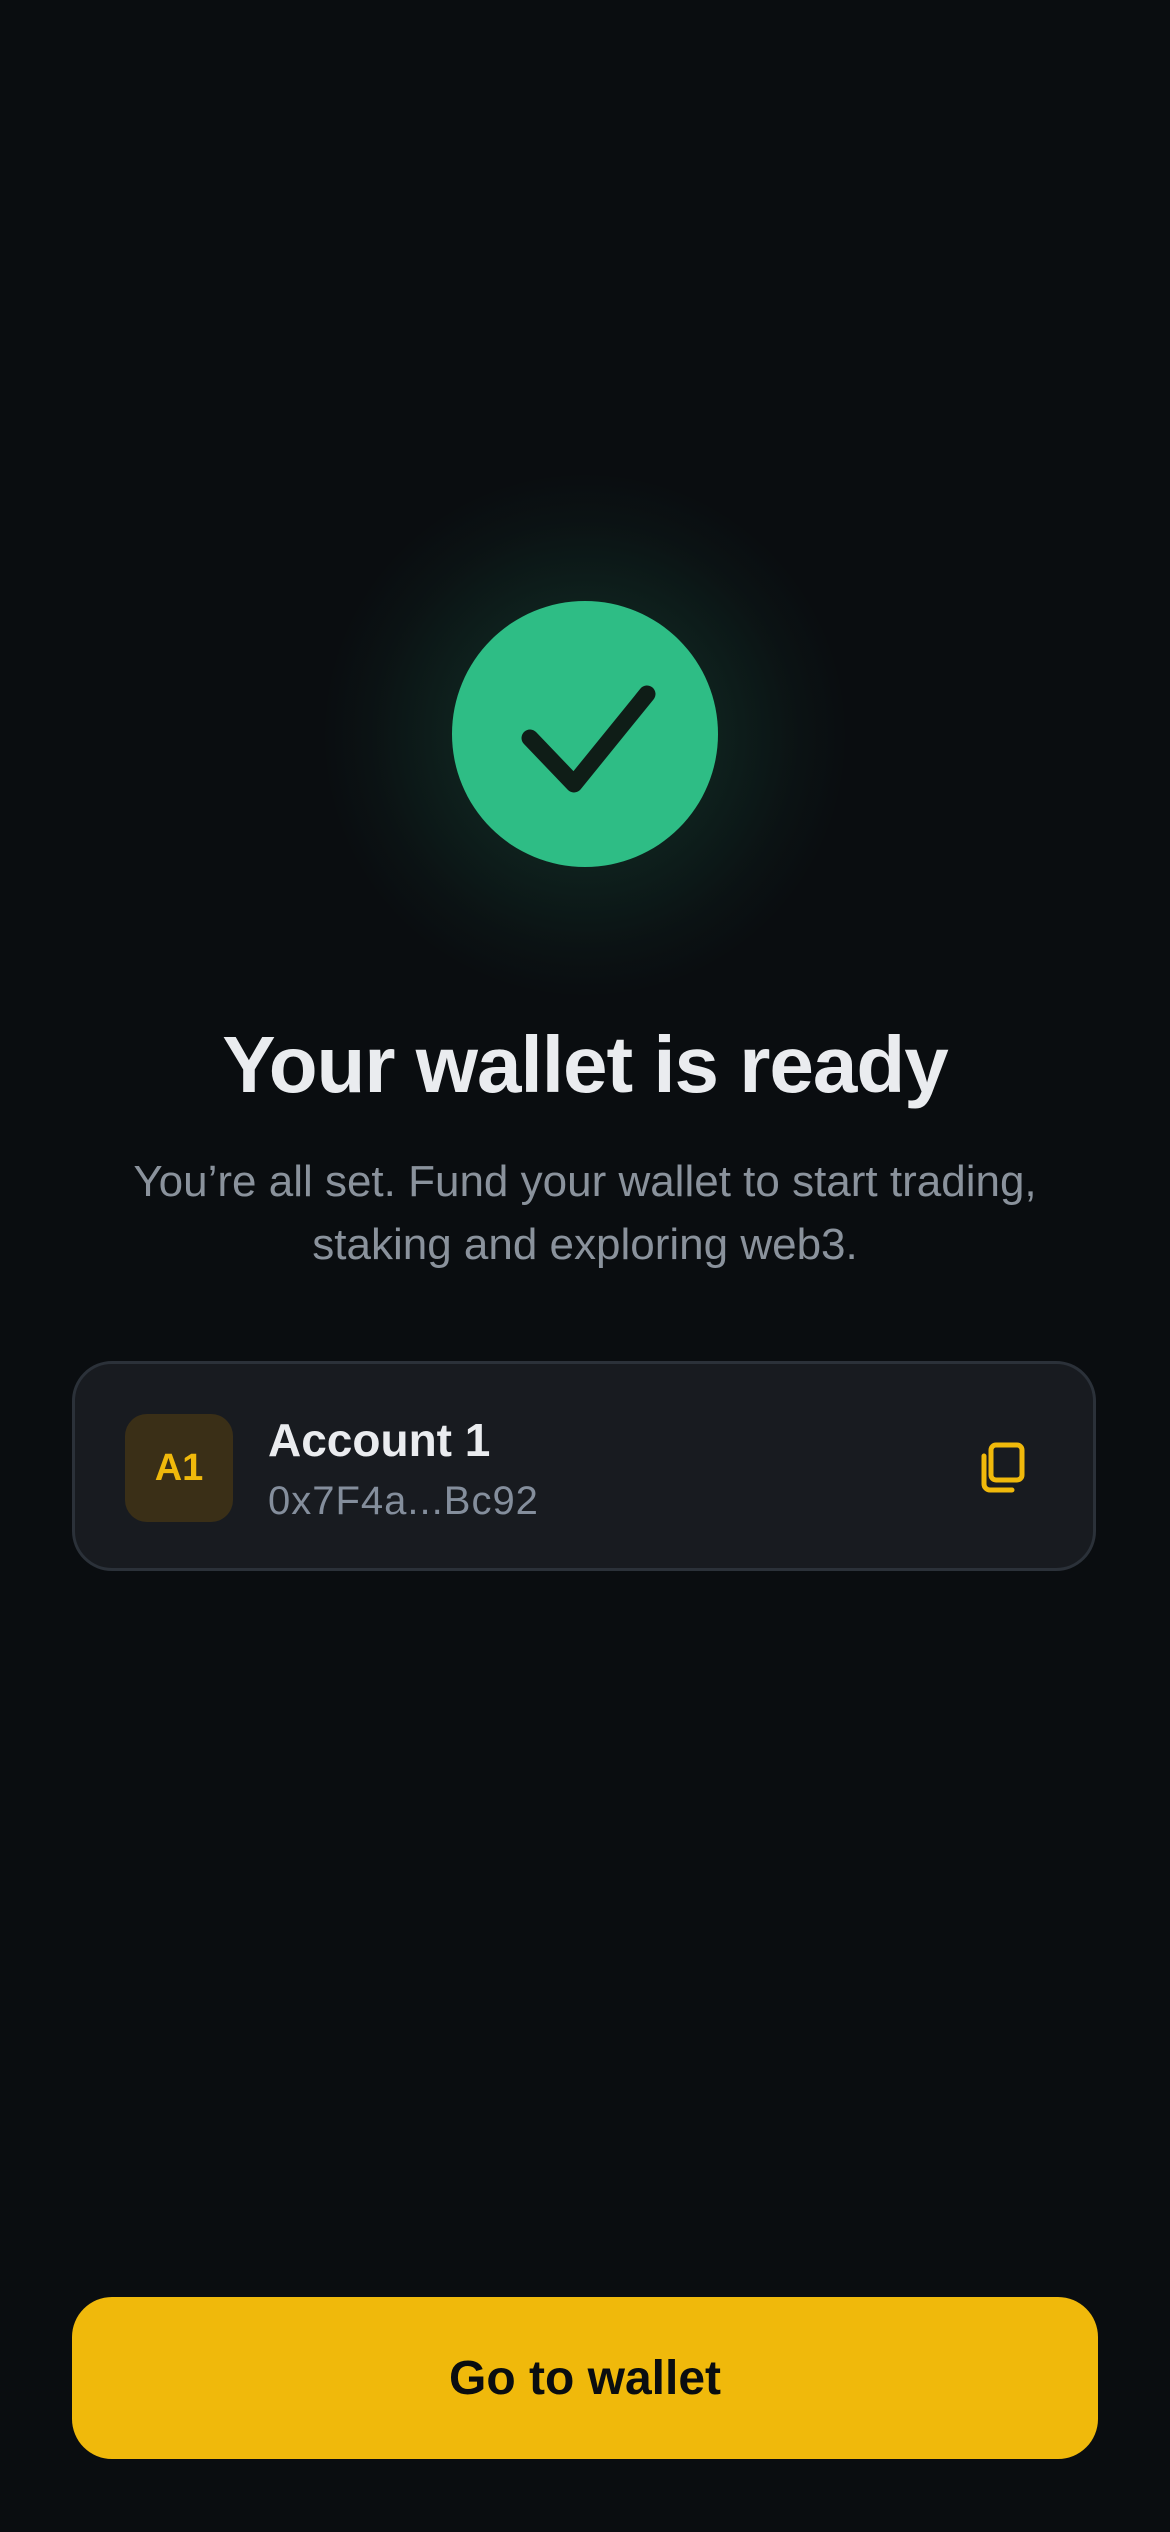  I want to click on success-badge, so click(585, 734).